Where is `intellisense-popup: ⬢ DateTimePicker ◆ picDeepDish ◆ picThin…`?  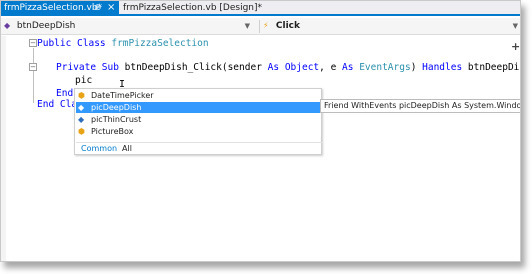
intellisense-popup: ⬢ DateTimePicker ◆ picDeepDish ◆ picThin… is located at coordinates (198, 121).